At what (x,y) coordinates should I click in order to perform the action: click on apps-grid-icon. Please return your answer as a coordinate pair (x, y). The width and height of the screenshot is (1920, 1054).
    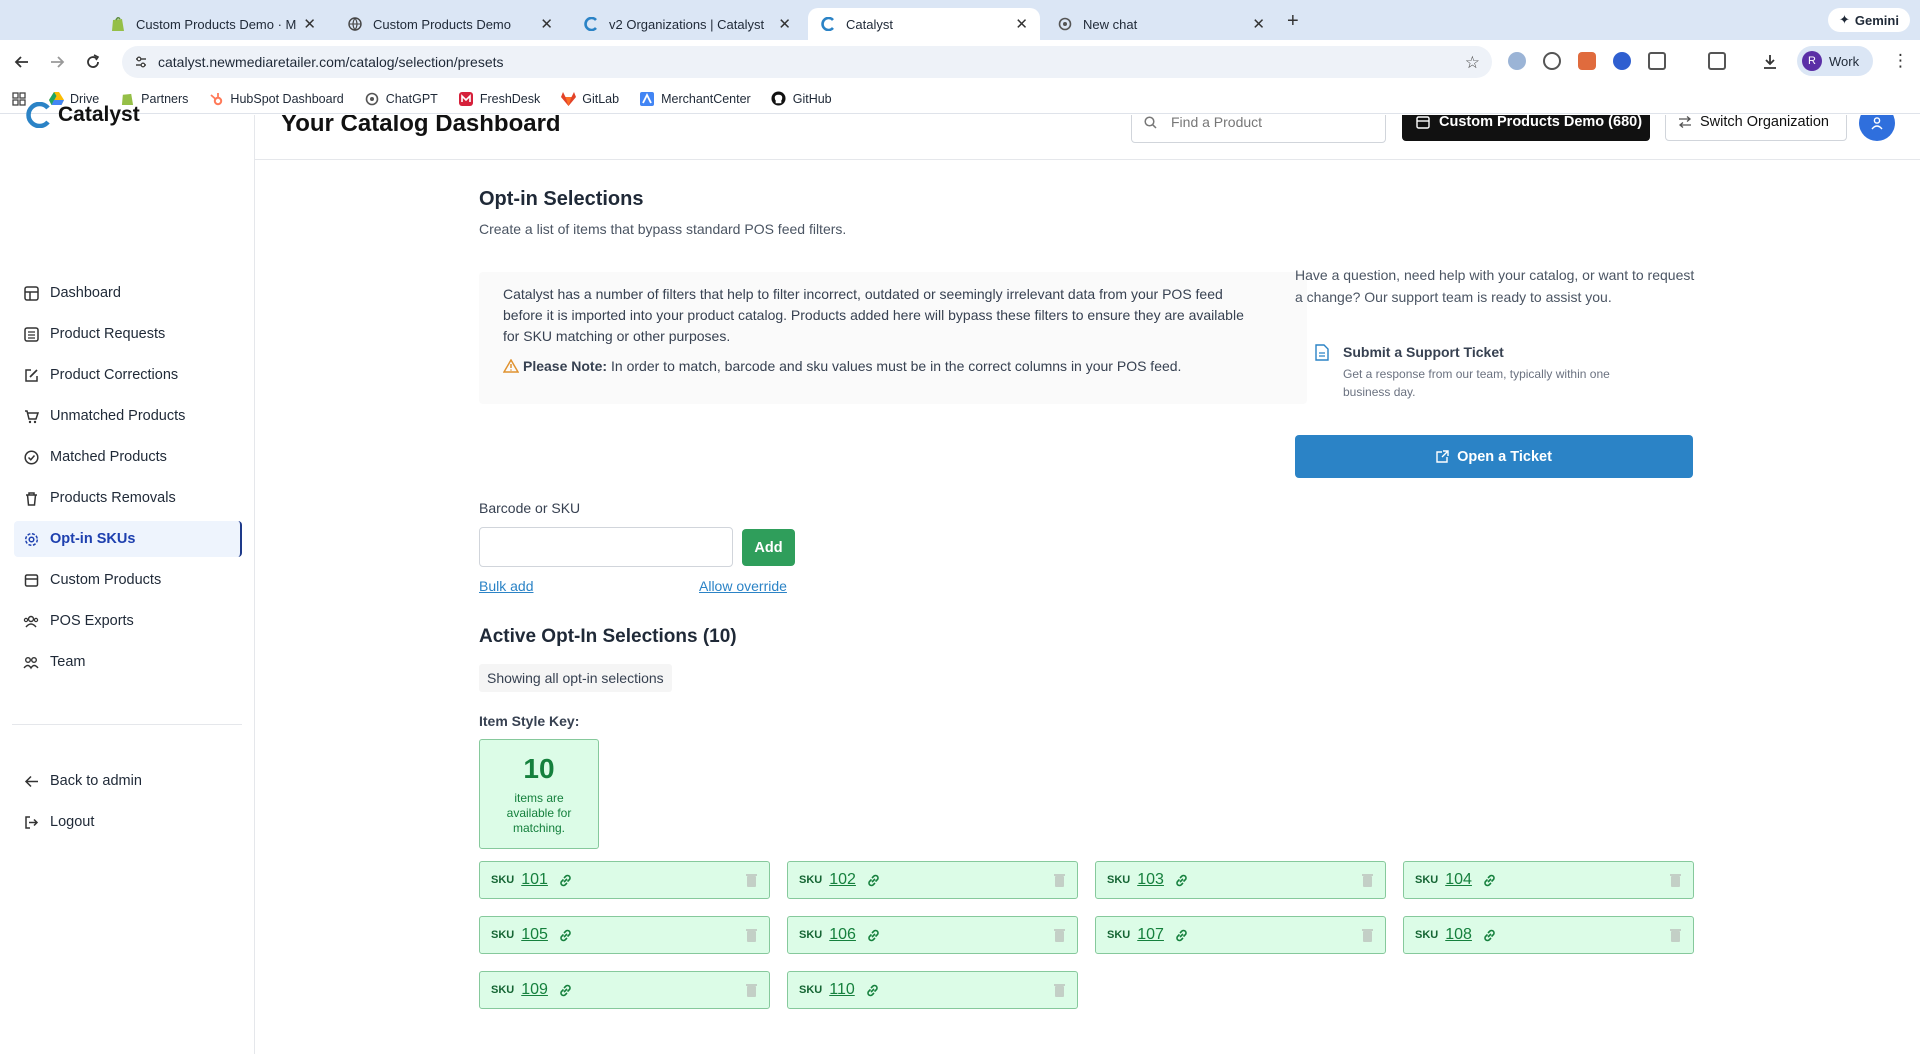
    Looking at the image, I should click on (19, 98).